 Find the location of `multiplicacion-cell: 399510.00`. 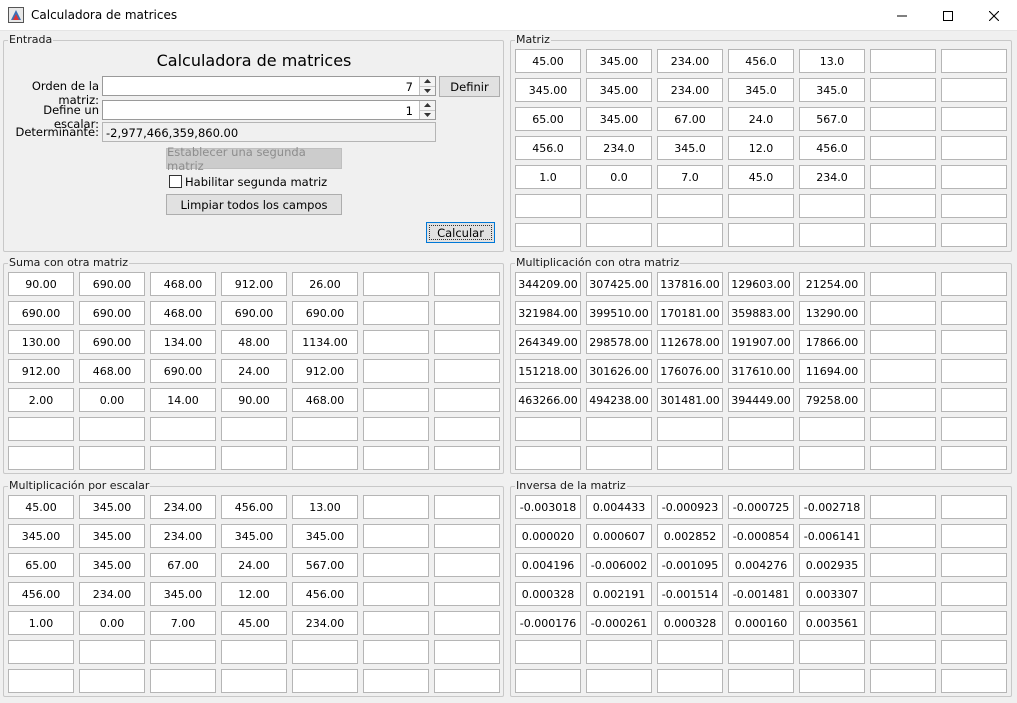

multiplicacion-cell: 399510.00 is located at coordinates (619, 313).